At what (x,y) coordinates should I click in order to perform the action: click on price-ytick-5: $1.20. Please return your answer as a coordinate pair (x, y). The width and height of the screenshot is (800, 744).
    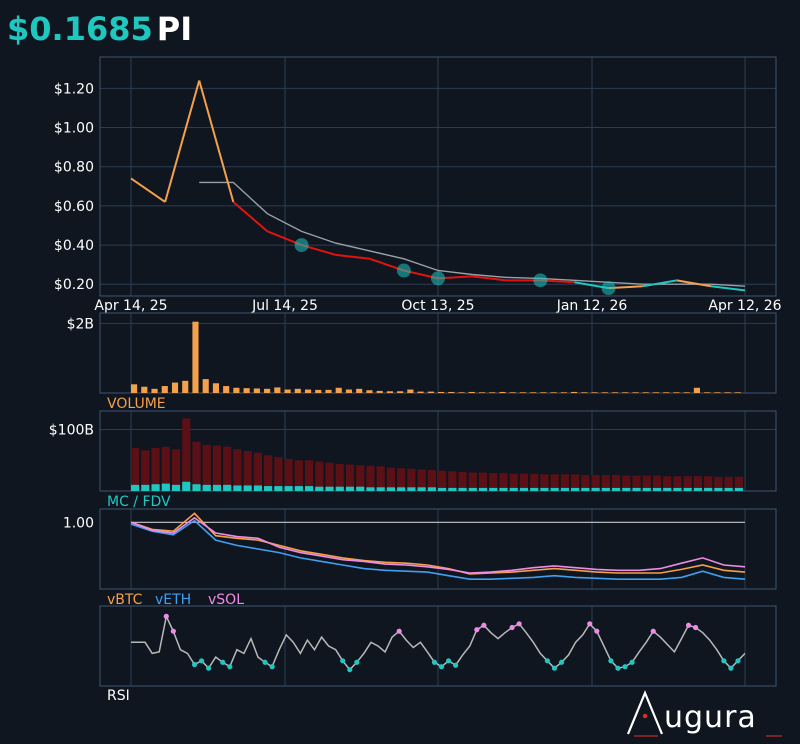
    Looking at the image, I should click on (74, 89).